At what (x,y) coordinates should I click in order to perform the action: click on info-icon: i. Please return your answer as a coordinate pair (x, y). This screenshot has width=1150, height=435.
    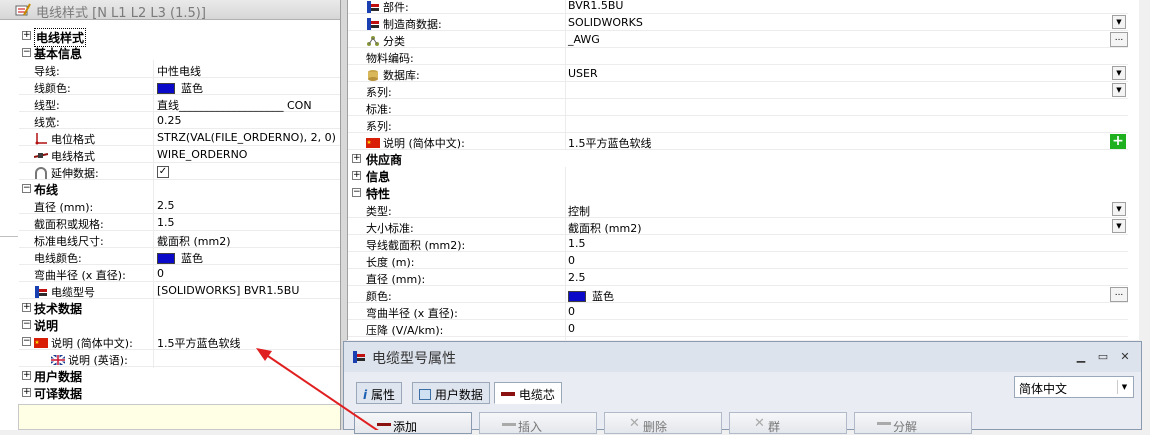
    Looking at the image, I should click on (365, 395).